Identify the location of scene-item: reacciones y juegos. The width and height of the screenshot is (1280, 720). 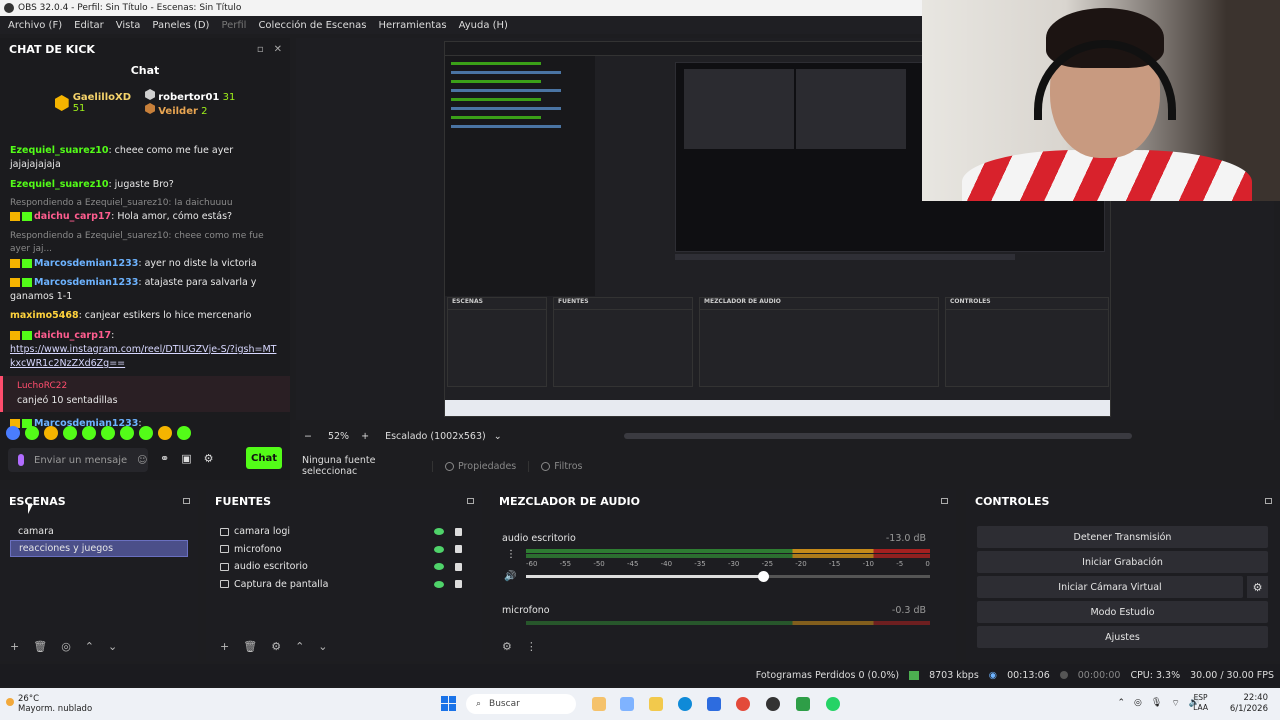
(99, 548).